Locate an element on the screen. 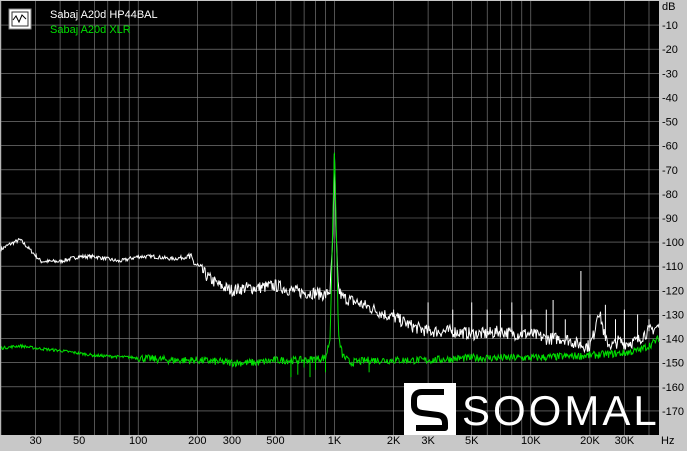 The height and width of the screenshot is (451, 687). x-tick-label-10: 10K is located at coordinates (531, 441).